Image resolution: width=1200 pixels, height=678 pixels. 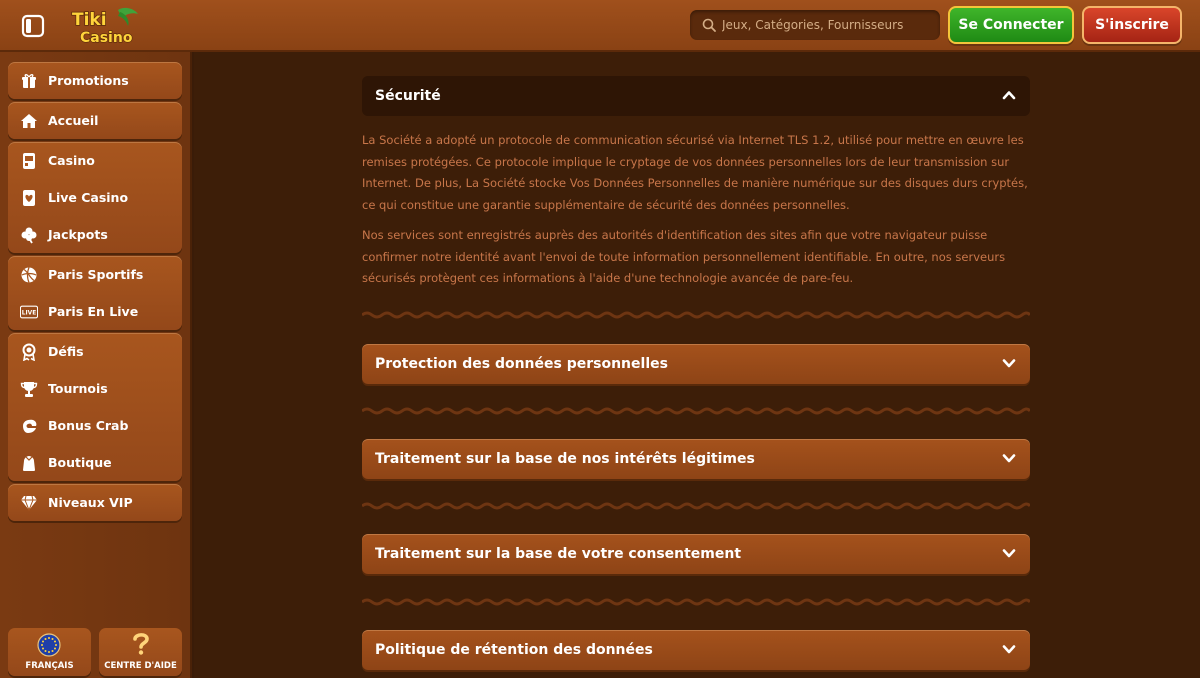 I want to click on ball-icon, so click(x=29, y=275).